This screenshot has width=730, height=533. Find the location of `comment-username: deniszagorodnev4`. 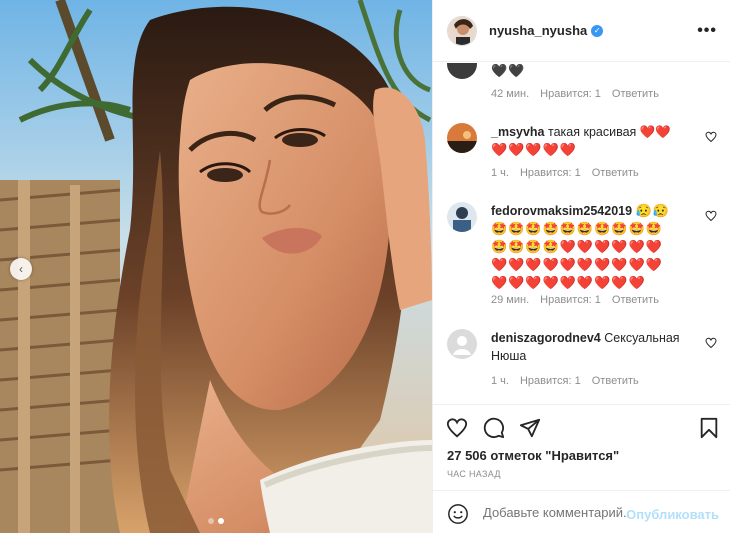

comment-username: deniszagorodnev4 is located at coordinates (546, 338).